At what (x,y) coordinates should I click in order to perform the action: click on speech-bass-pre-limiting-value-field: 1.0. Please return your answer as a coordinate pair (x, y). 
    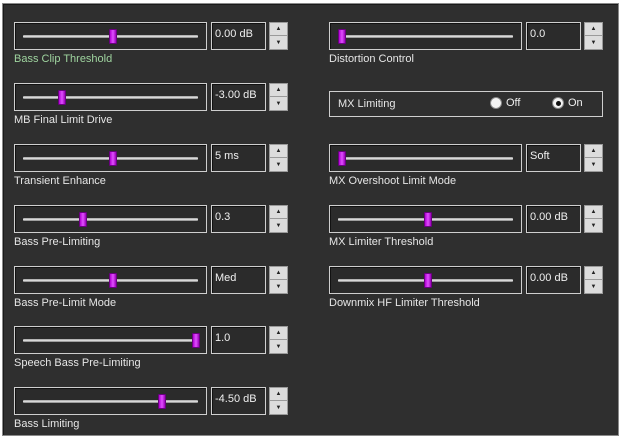
    Looking at the image, I should click on (238, 340).